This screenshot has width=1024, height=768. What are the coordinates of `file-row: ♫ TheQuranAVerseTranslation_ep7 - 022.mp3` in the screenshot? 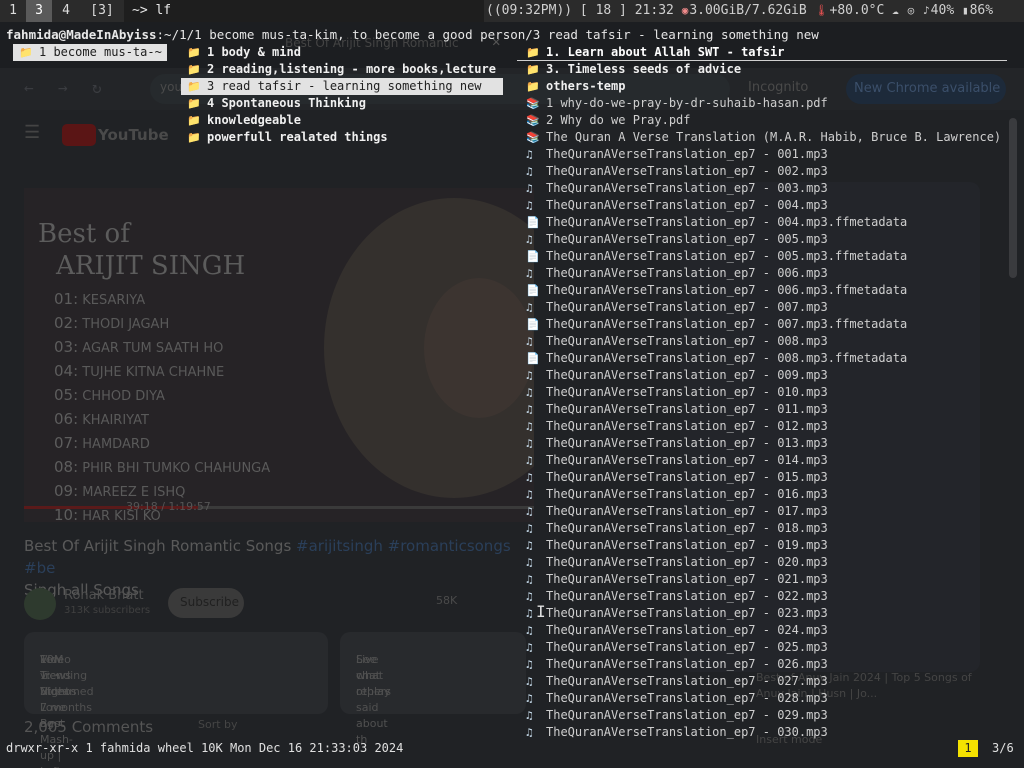 It's located at (762, 596).